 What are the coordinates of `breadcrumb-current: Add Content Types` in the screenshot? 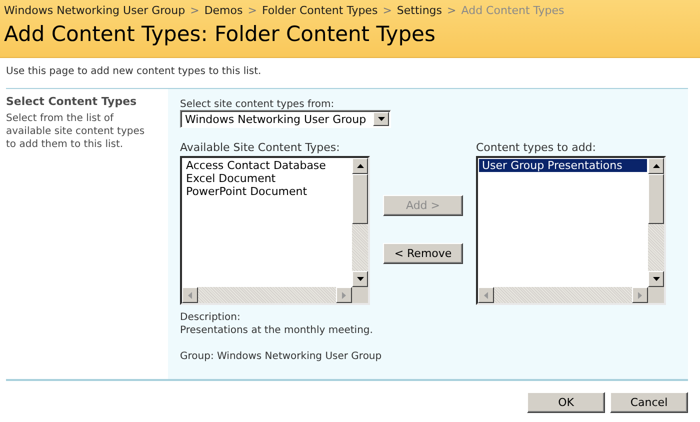 It's located at (512, 11).